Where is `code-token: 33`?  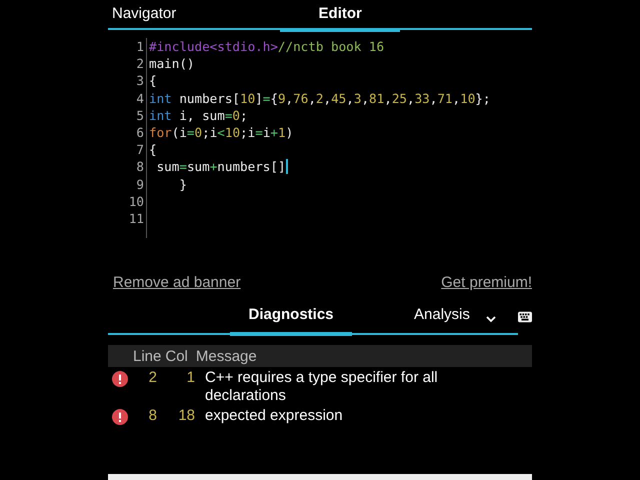
code-token: 33 is located at coordinates (422, 98).